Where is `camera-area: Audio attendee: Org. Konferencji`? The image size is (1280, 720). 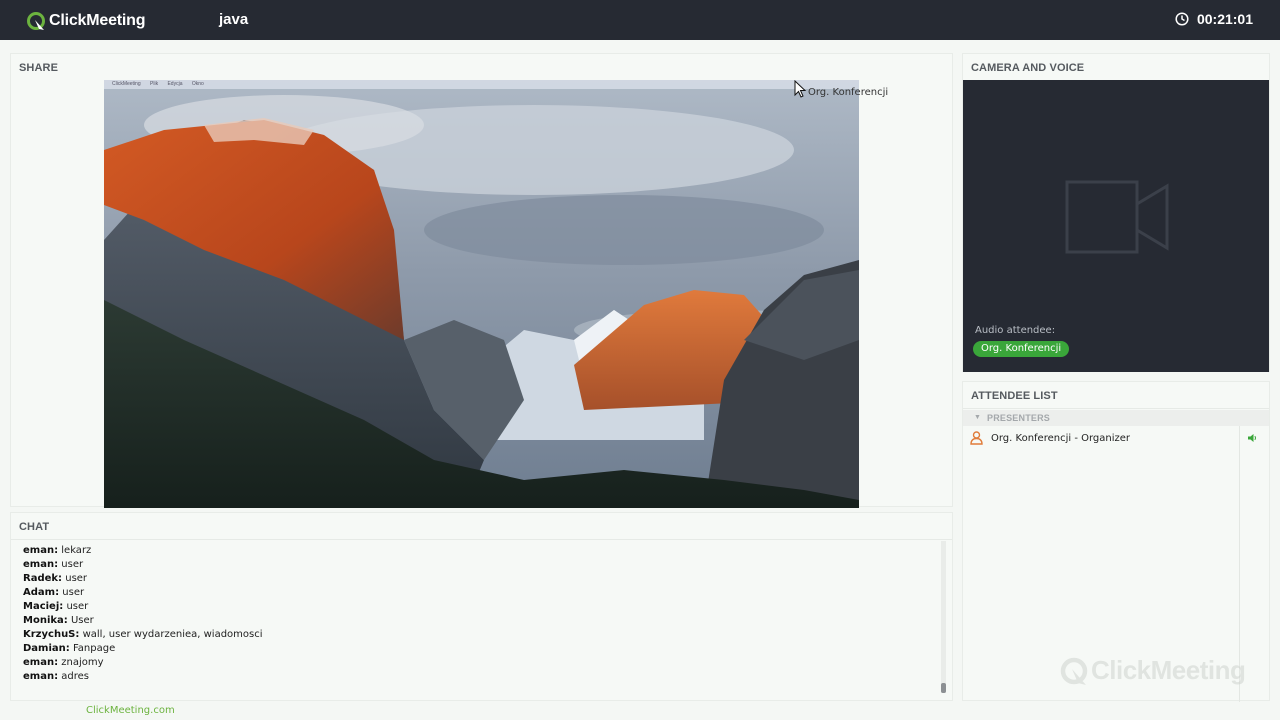
camera-area: Audio attendee: Org. Konferencji is located at coordinates (1116, 226).